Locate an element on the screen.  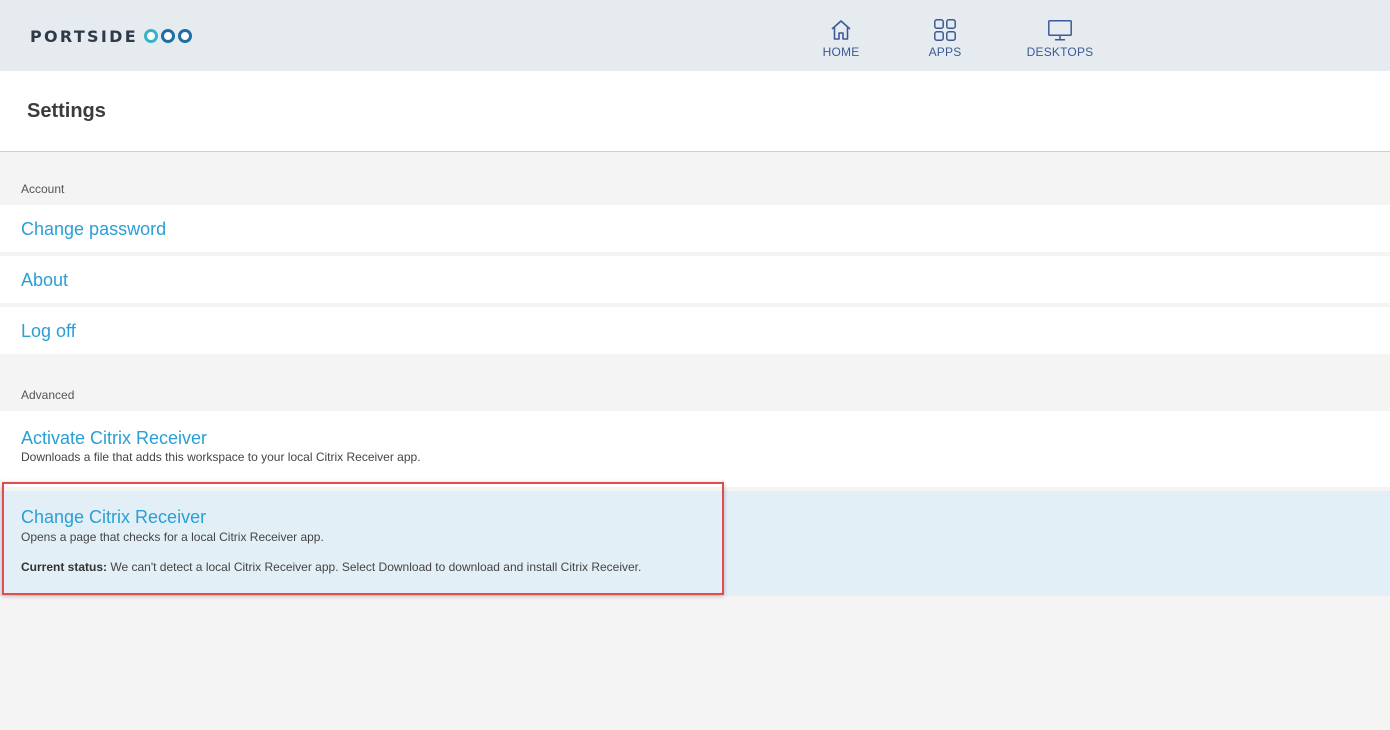
portside-logo: PORTSIDE is located at coordinates (112, 36).